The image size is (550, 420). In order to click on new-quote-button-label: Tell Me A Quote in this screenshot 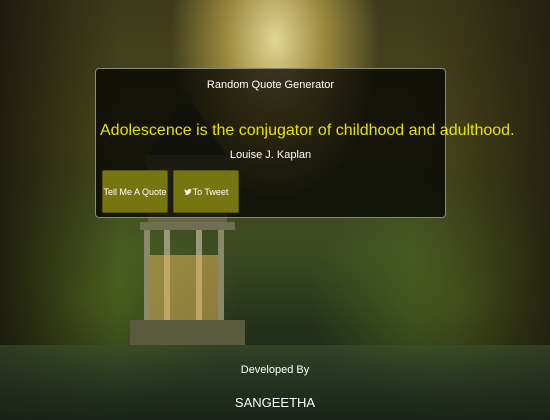, I will do `click(135, 191)`.